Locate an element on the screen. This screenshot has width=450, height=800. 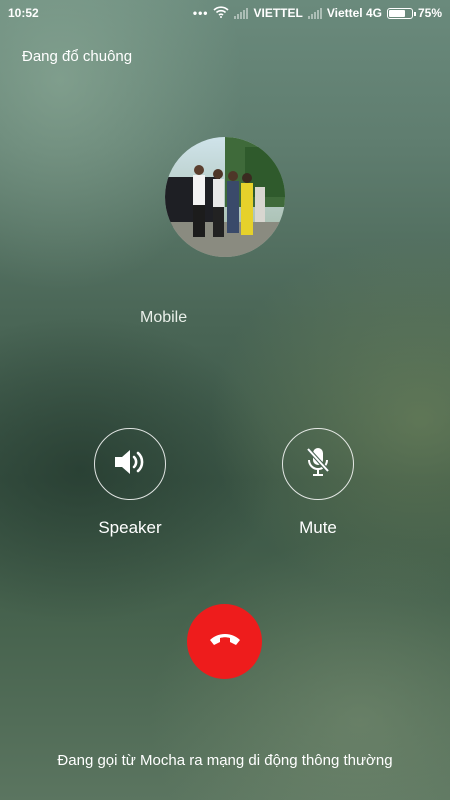
status-bar: 10:52 ••• VIETTEL Viettel 4G 75% is located at coordinates (225, 13).